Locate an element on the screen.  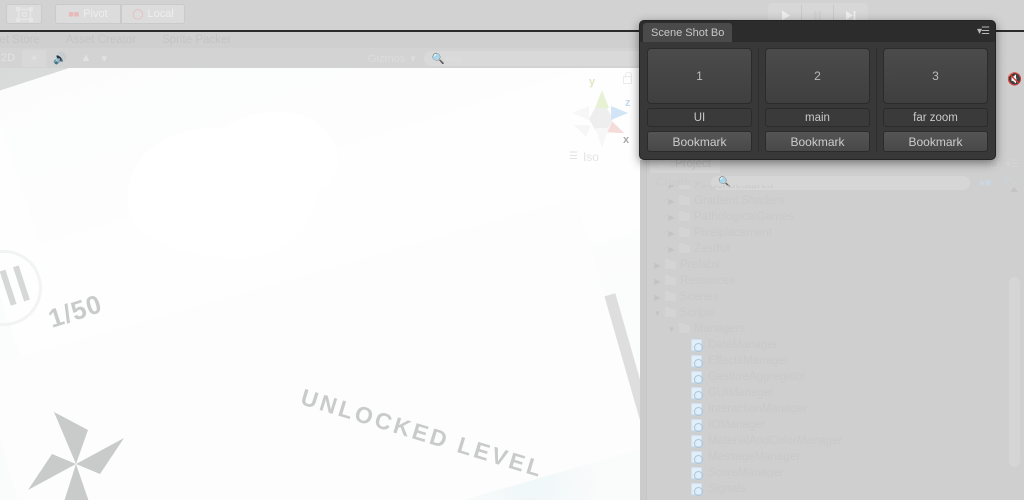
bookmark-button-2: Bookmark is located at coordinates (817, 141).